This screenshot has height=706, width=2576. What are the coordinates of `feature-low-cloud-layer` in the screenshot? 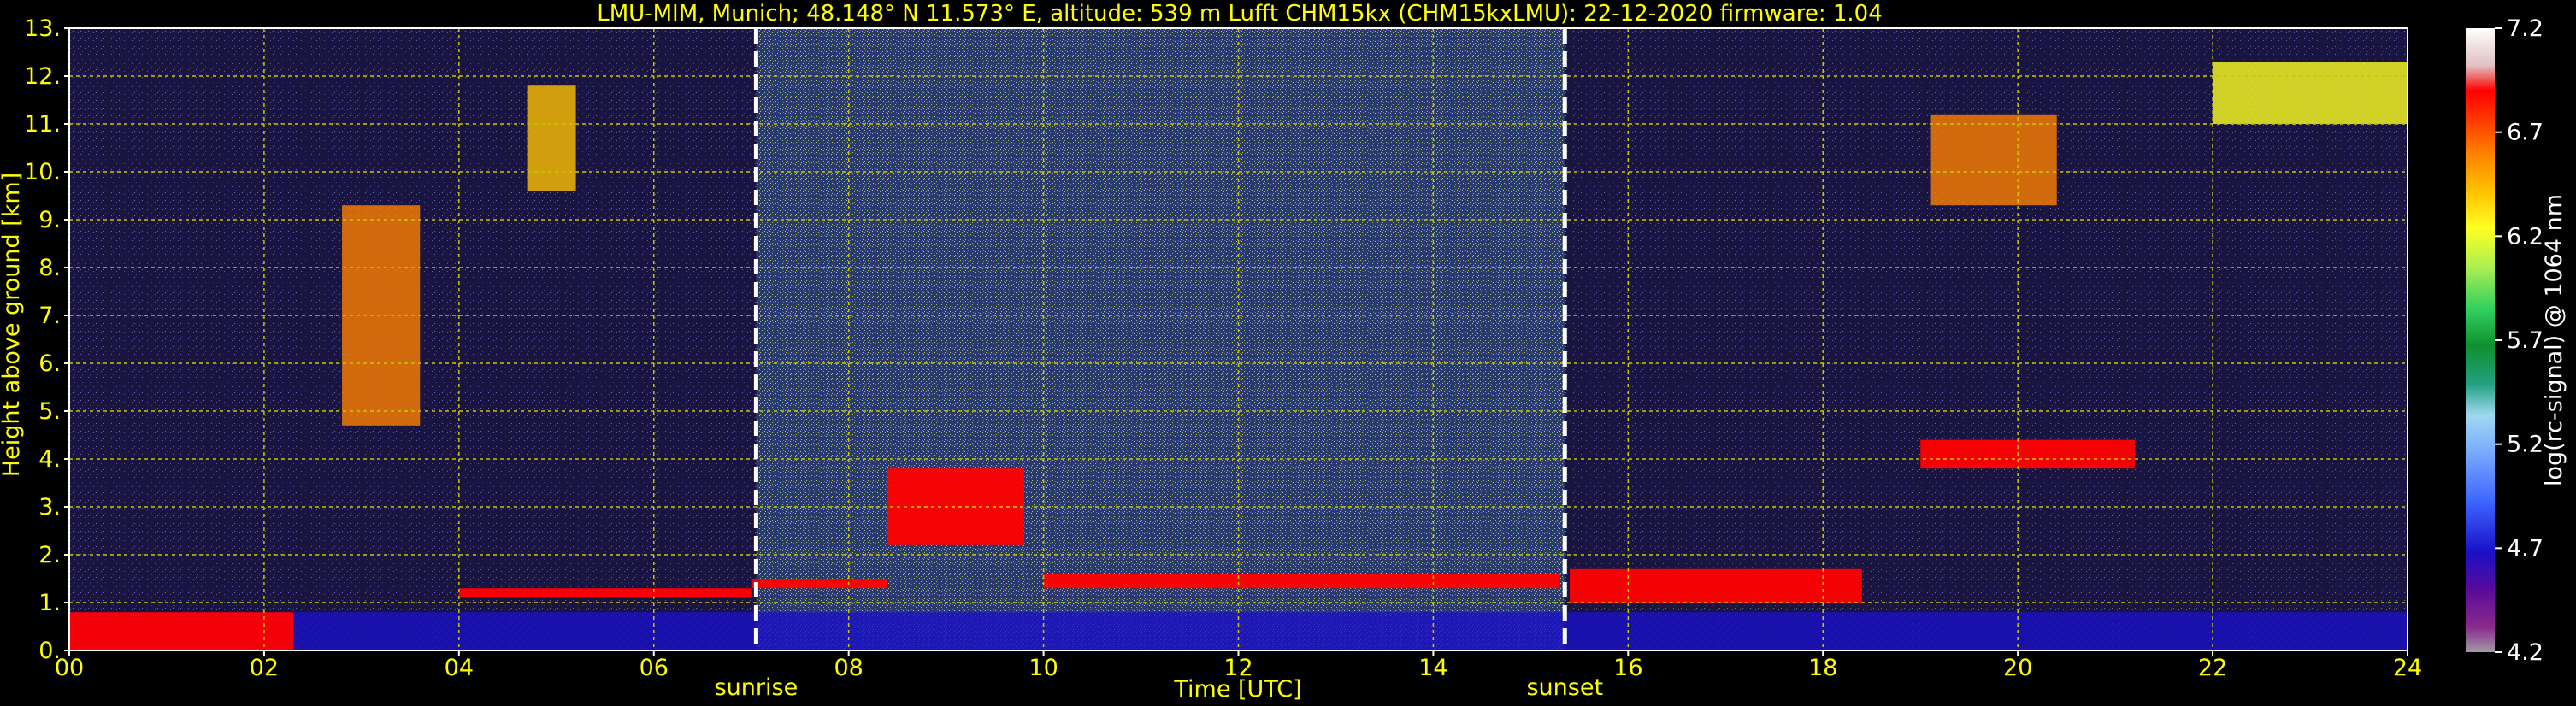 It's located at (181, 631).